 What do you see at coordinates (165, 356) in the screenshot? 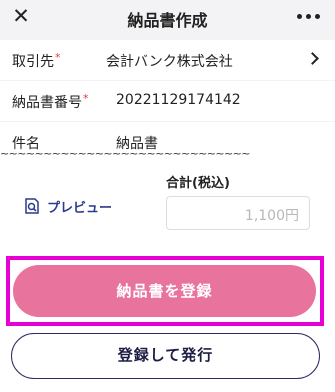
I see `register-and-issue-button: 登録して発行` at bounding box center [165, 356].